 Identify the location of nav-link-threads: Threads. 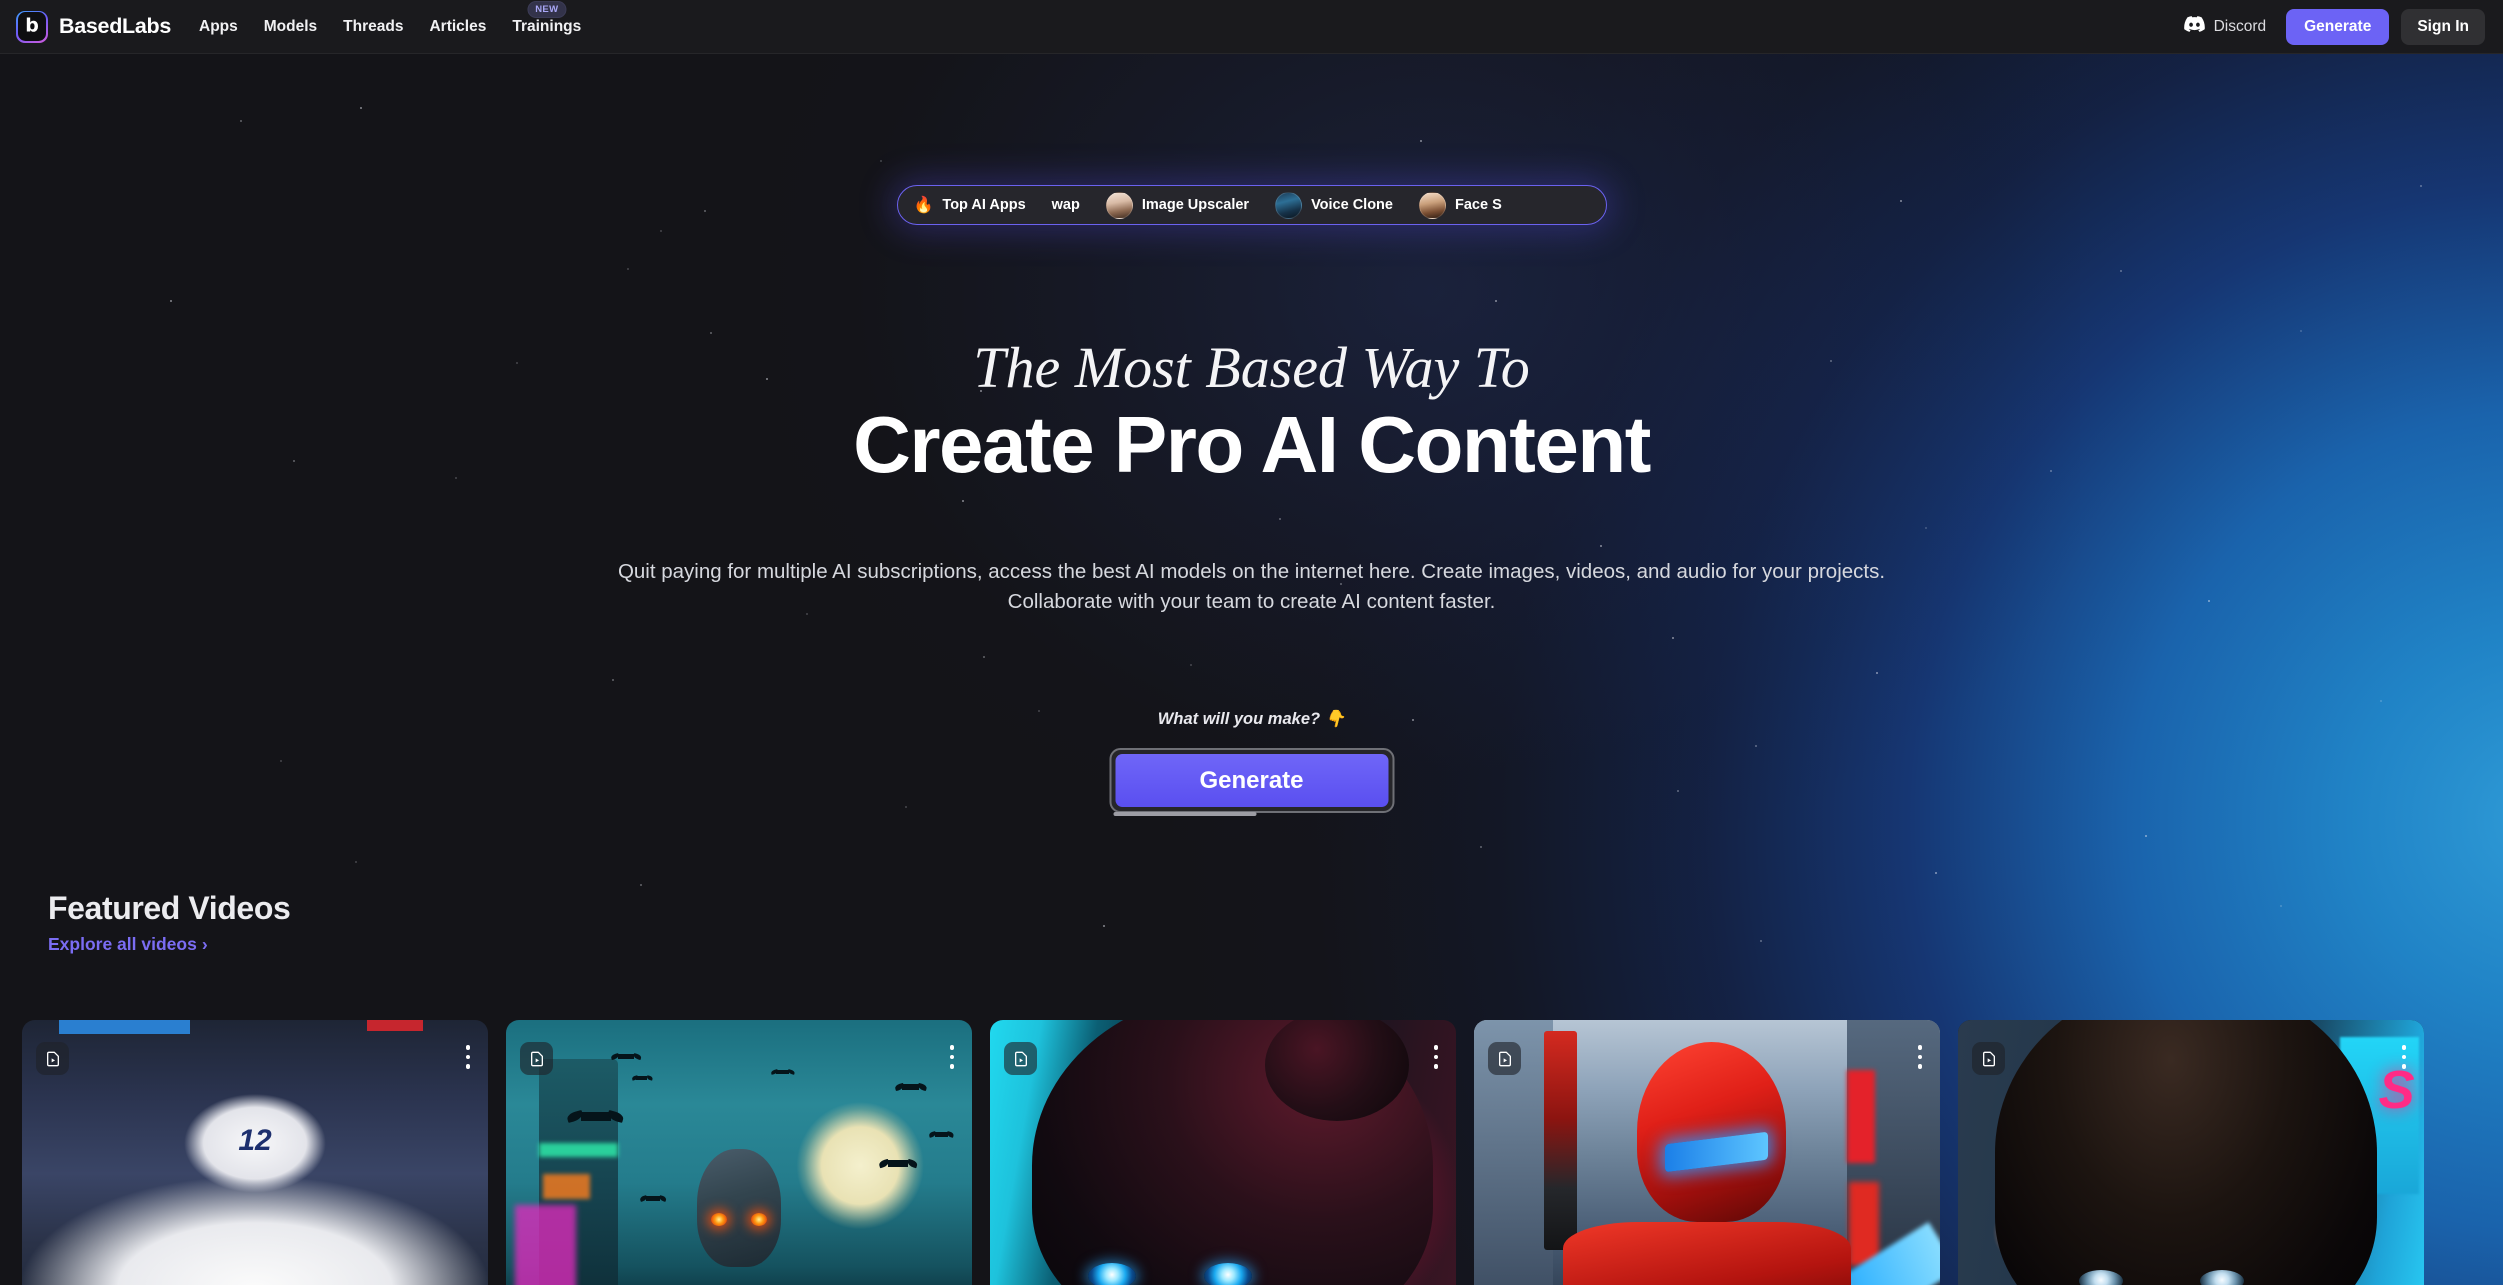
(373, 27).